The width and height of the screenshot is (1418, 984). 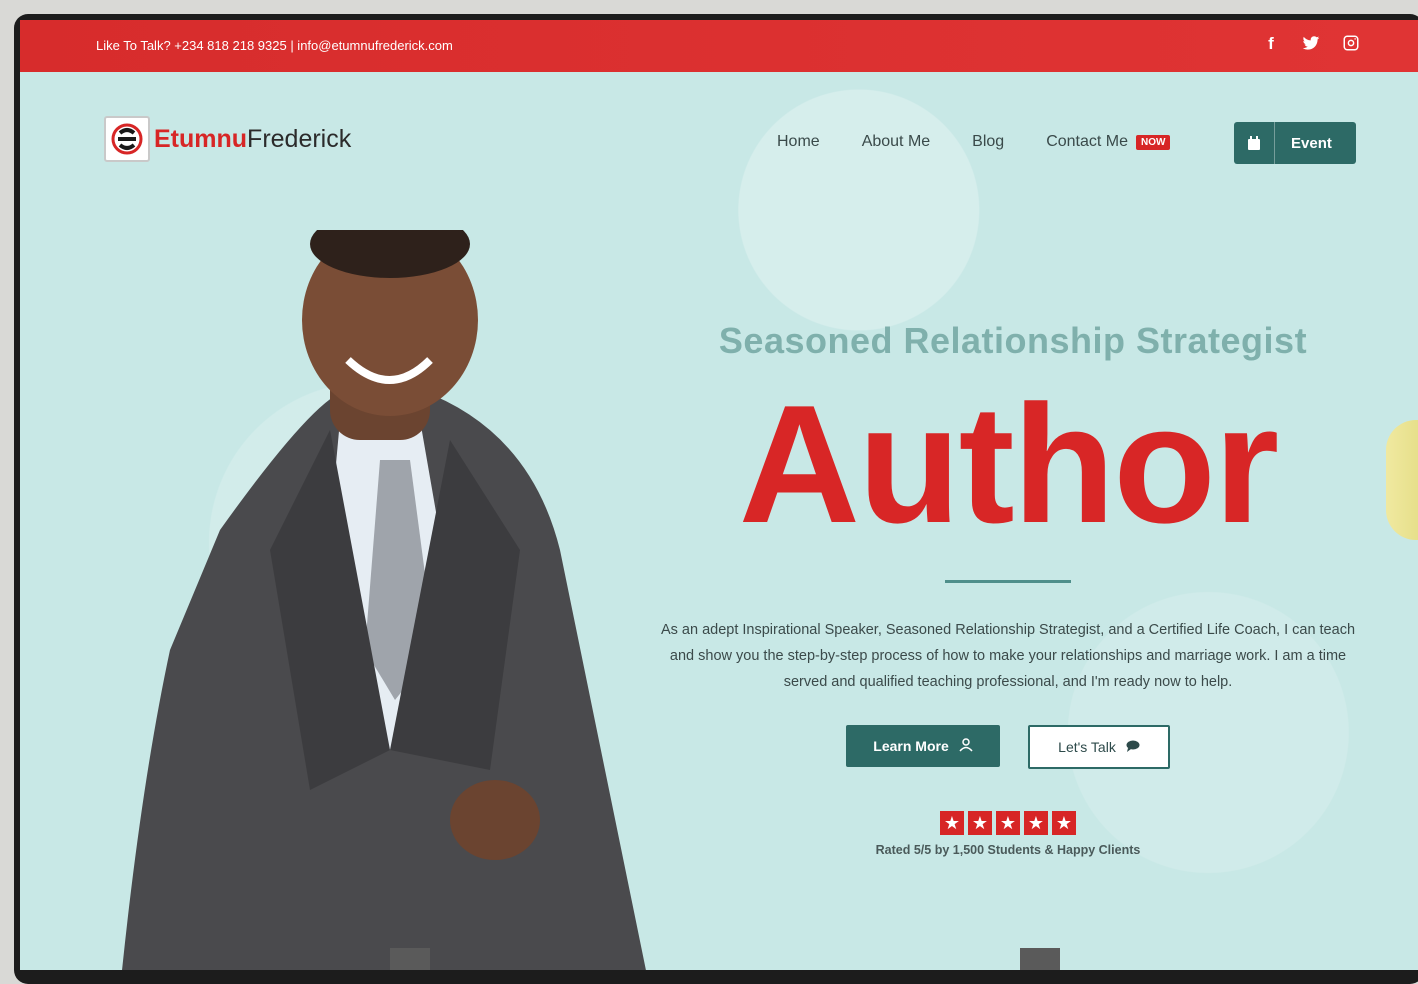 What do you see at coordinates (988, 142) in the screenshot?
I see `nav-blog: Blog` at bounding box center [988, 142].